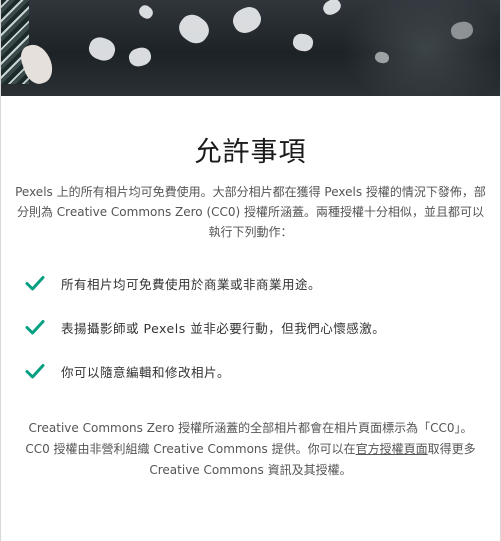 The width and height of the screenshot is (501, 541). I want to click on page-title: 允許事項, so click(250, 152).